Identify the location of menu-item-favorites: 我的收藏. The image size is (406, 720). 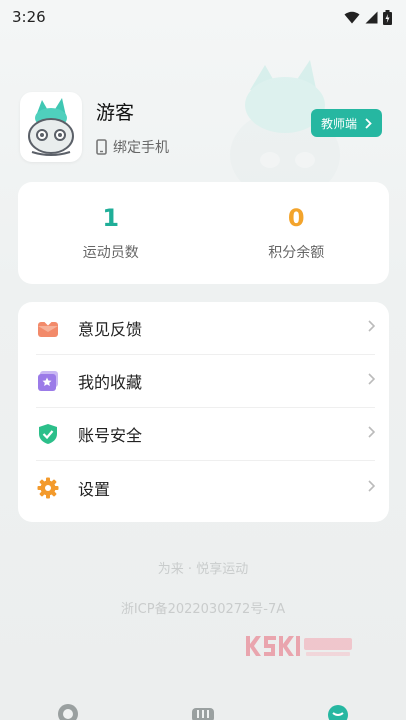
(206, 381).